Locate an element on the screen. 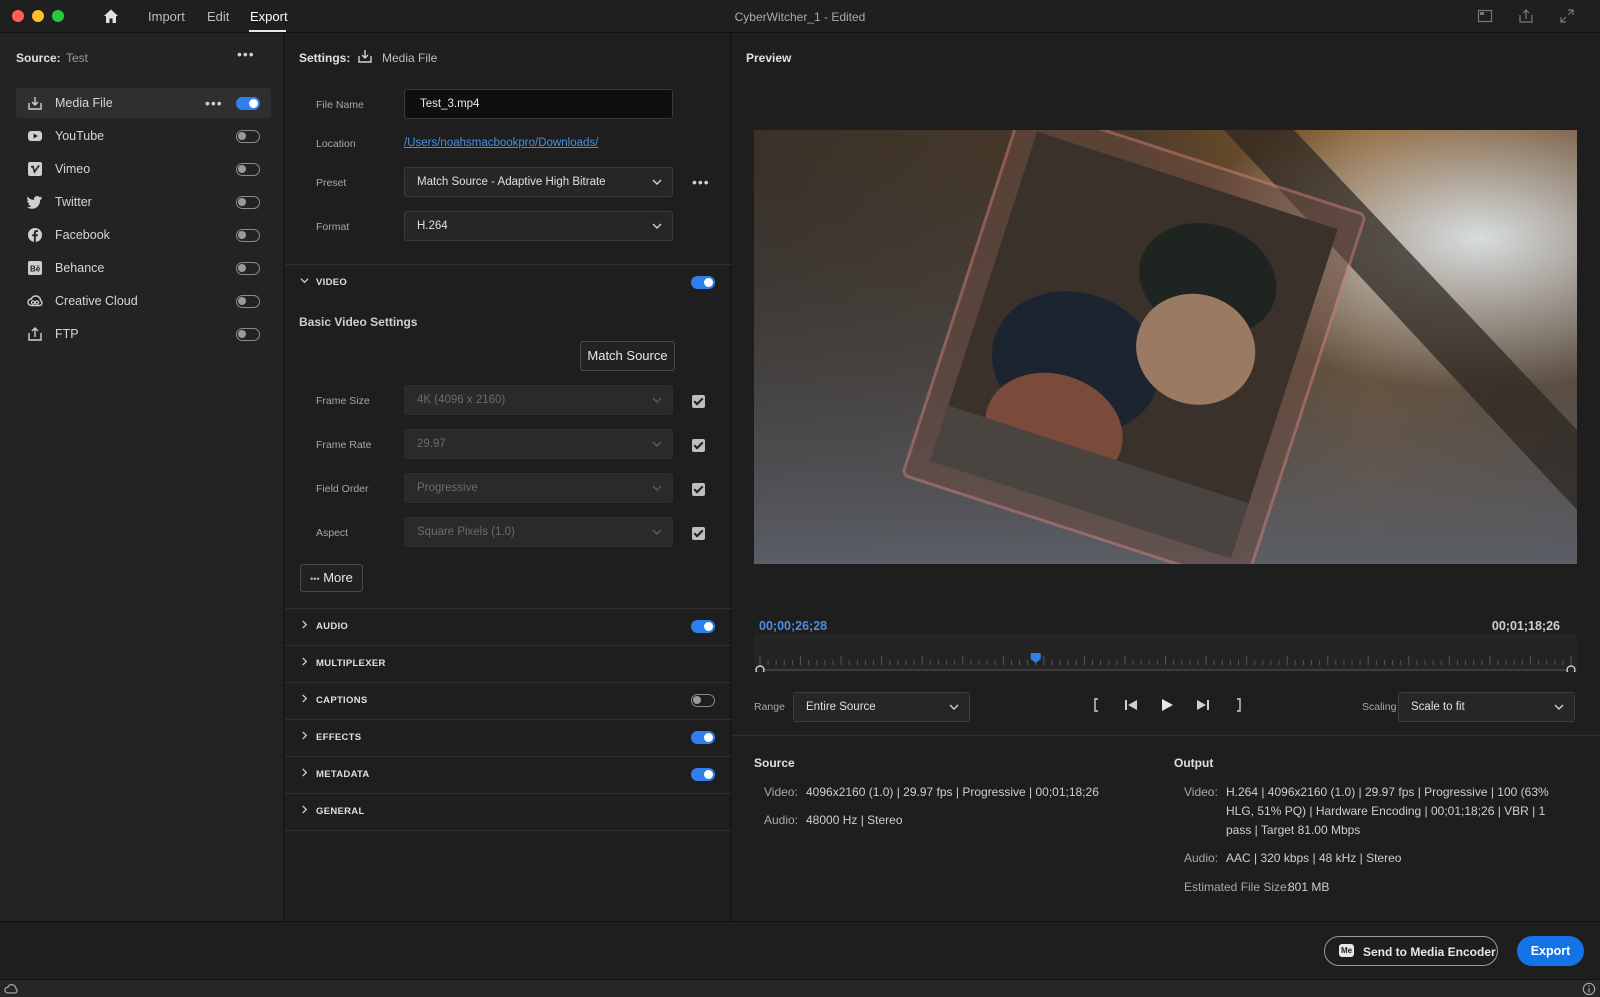  field-order-value: Progressive is located at coordinates (447, 488).